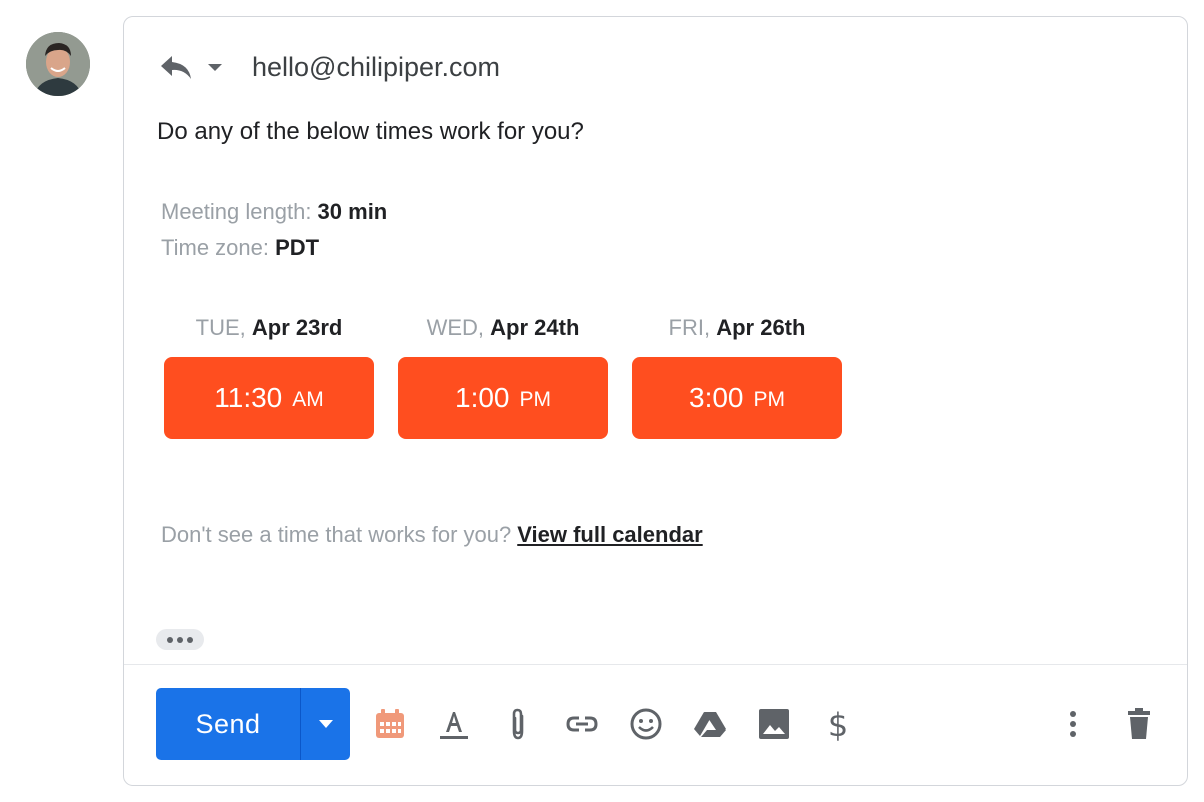  I want to click on calendar-icon, so click(390, 724).